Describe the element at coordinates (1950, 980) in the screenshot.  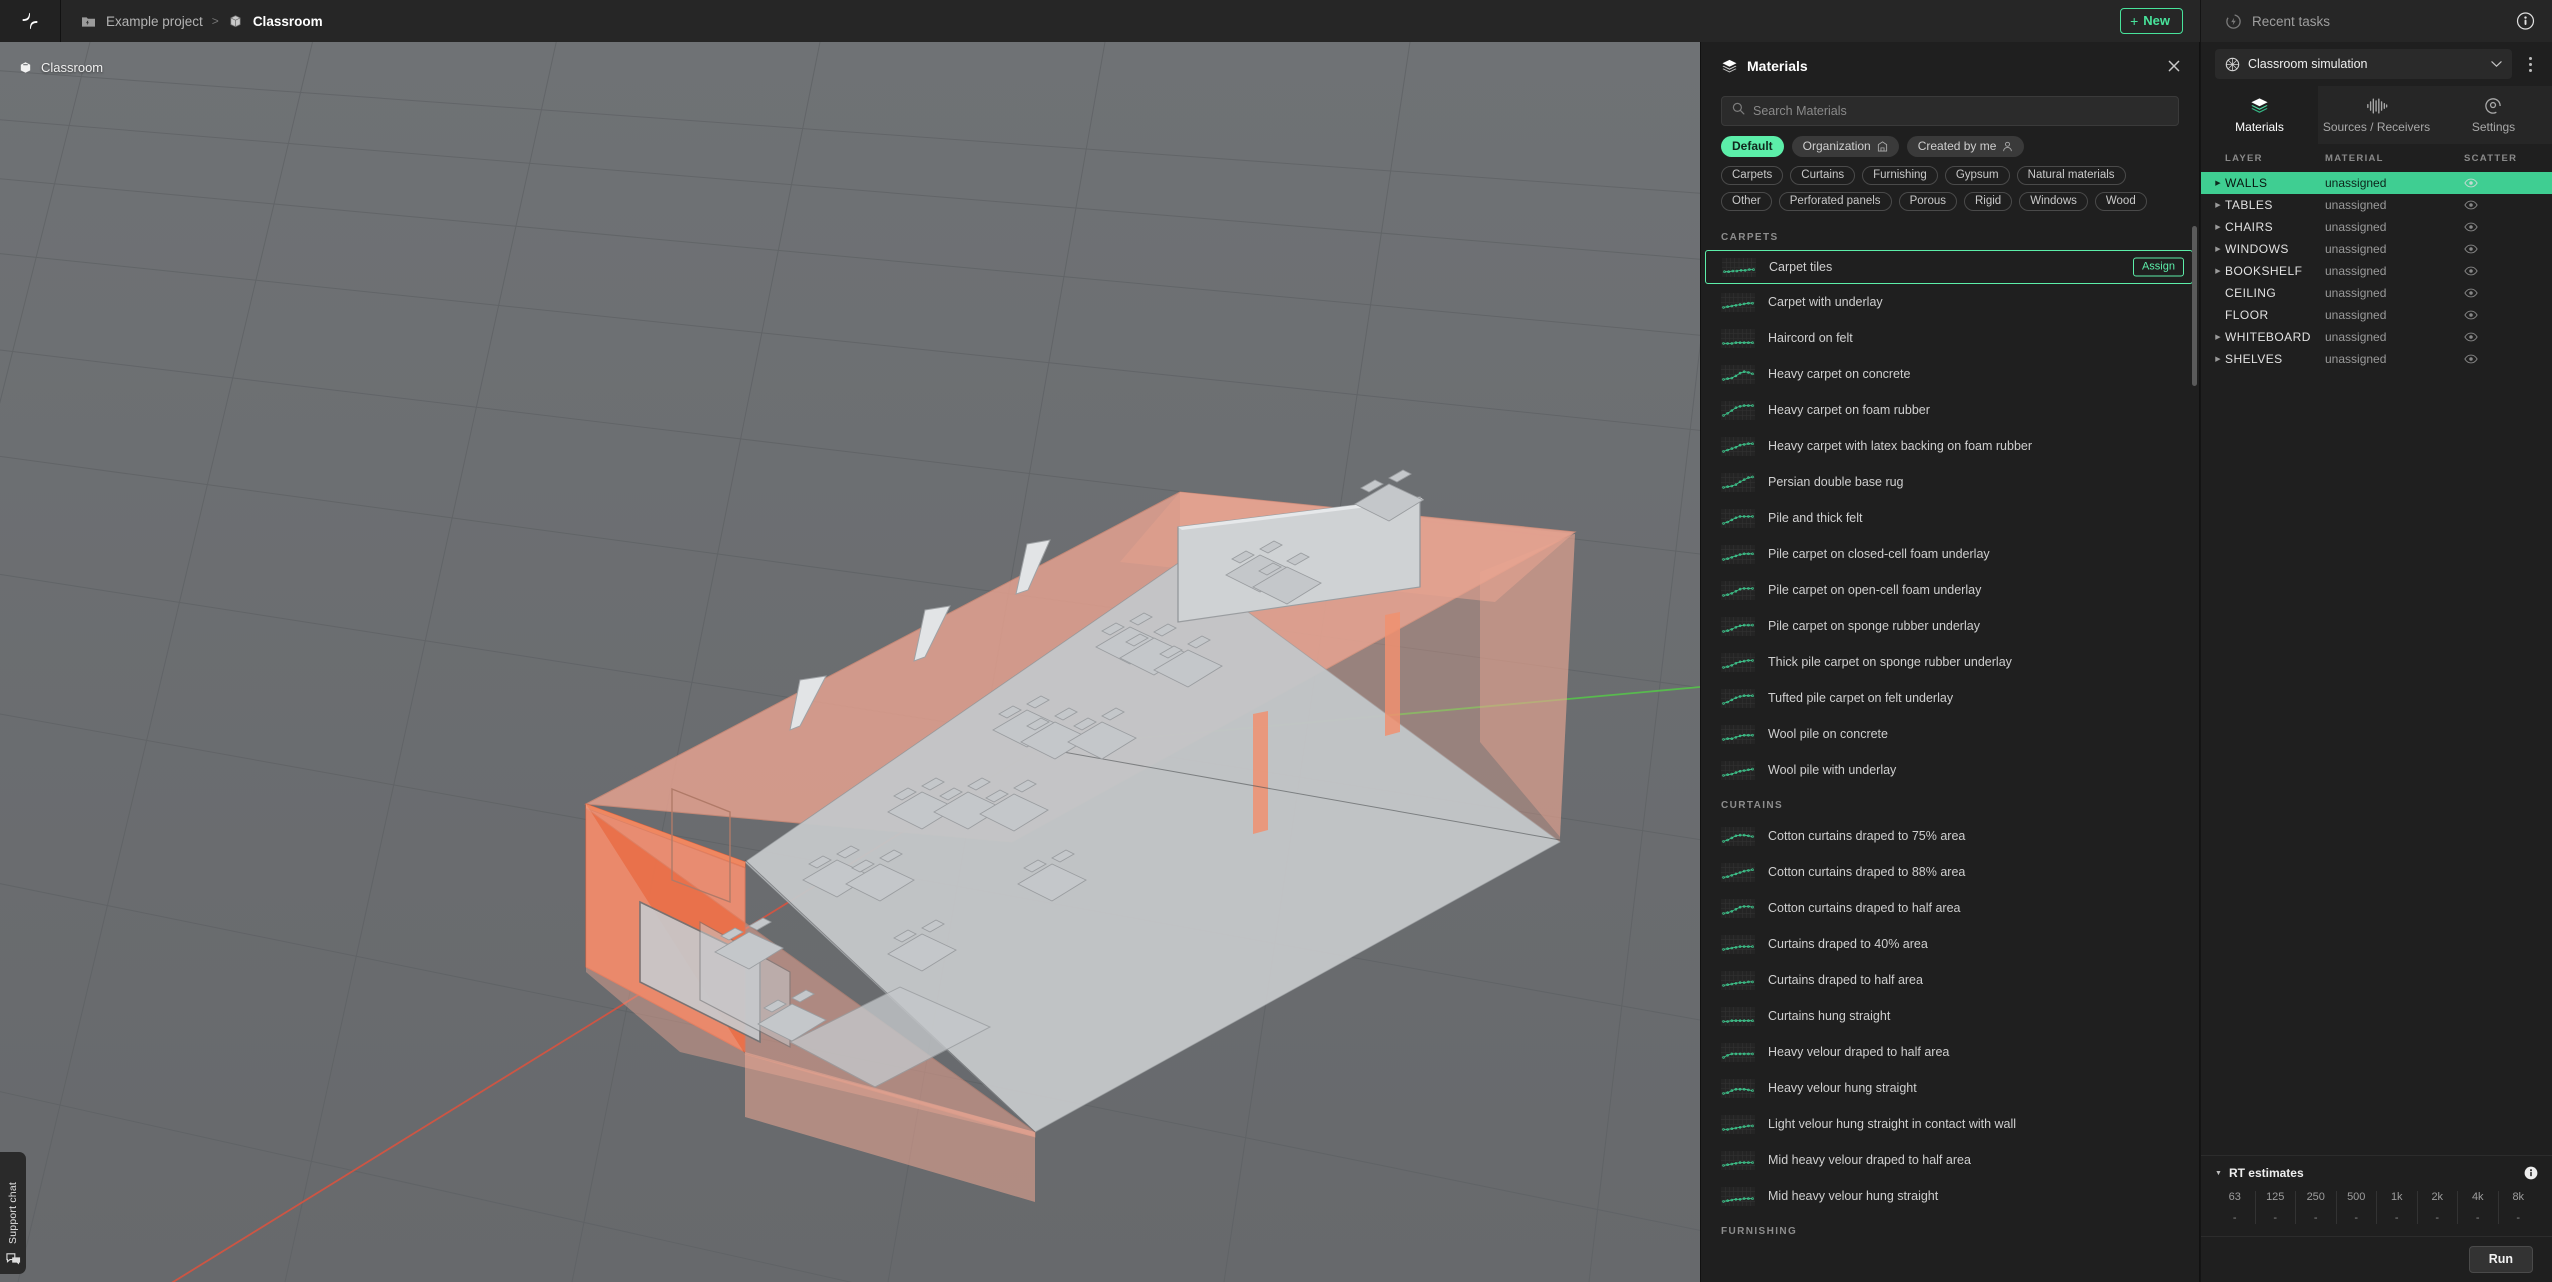
I see `material-row: Curtains draped to half area` at that location.